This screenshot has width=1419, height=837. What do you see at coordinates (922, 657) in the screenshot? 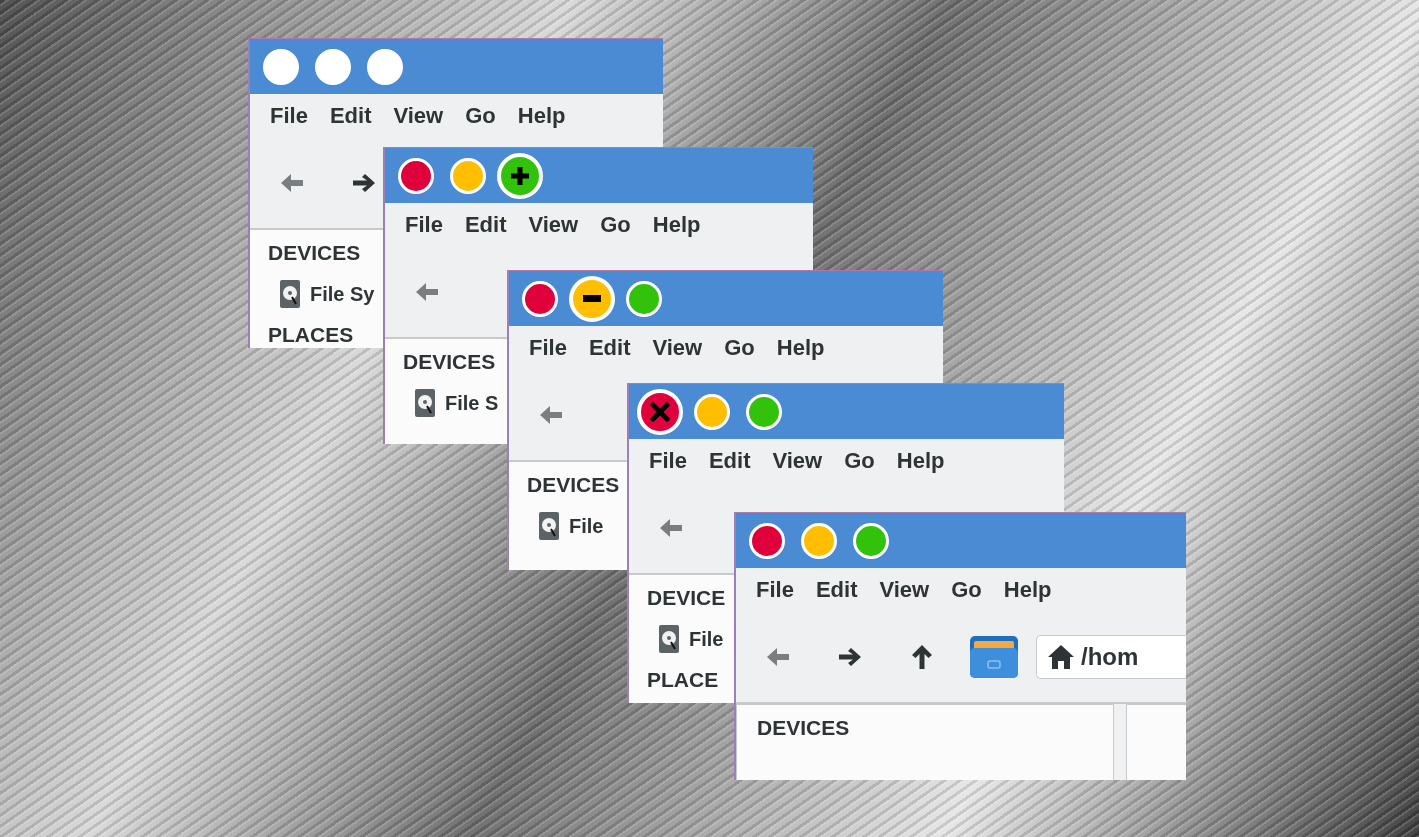
I see `up-arrow-icon` at bounding box center [922, 657].